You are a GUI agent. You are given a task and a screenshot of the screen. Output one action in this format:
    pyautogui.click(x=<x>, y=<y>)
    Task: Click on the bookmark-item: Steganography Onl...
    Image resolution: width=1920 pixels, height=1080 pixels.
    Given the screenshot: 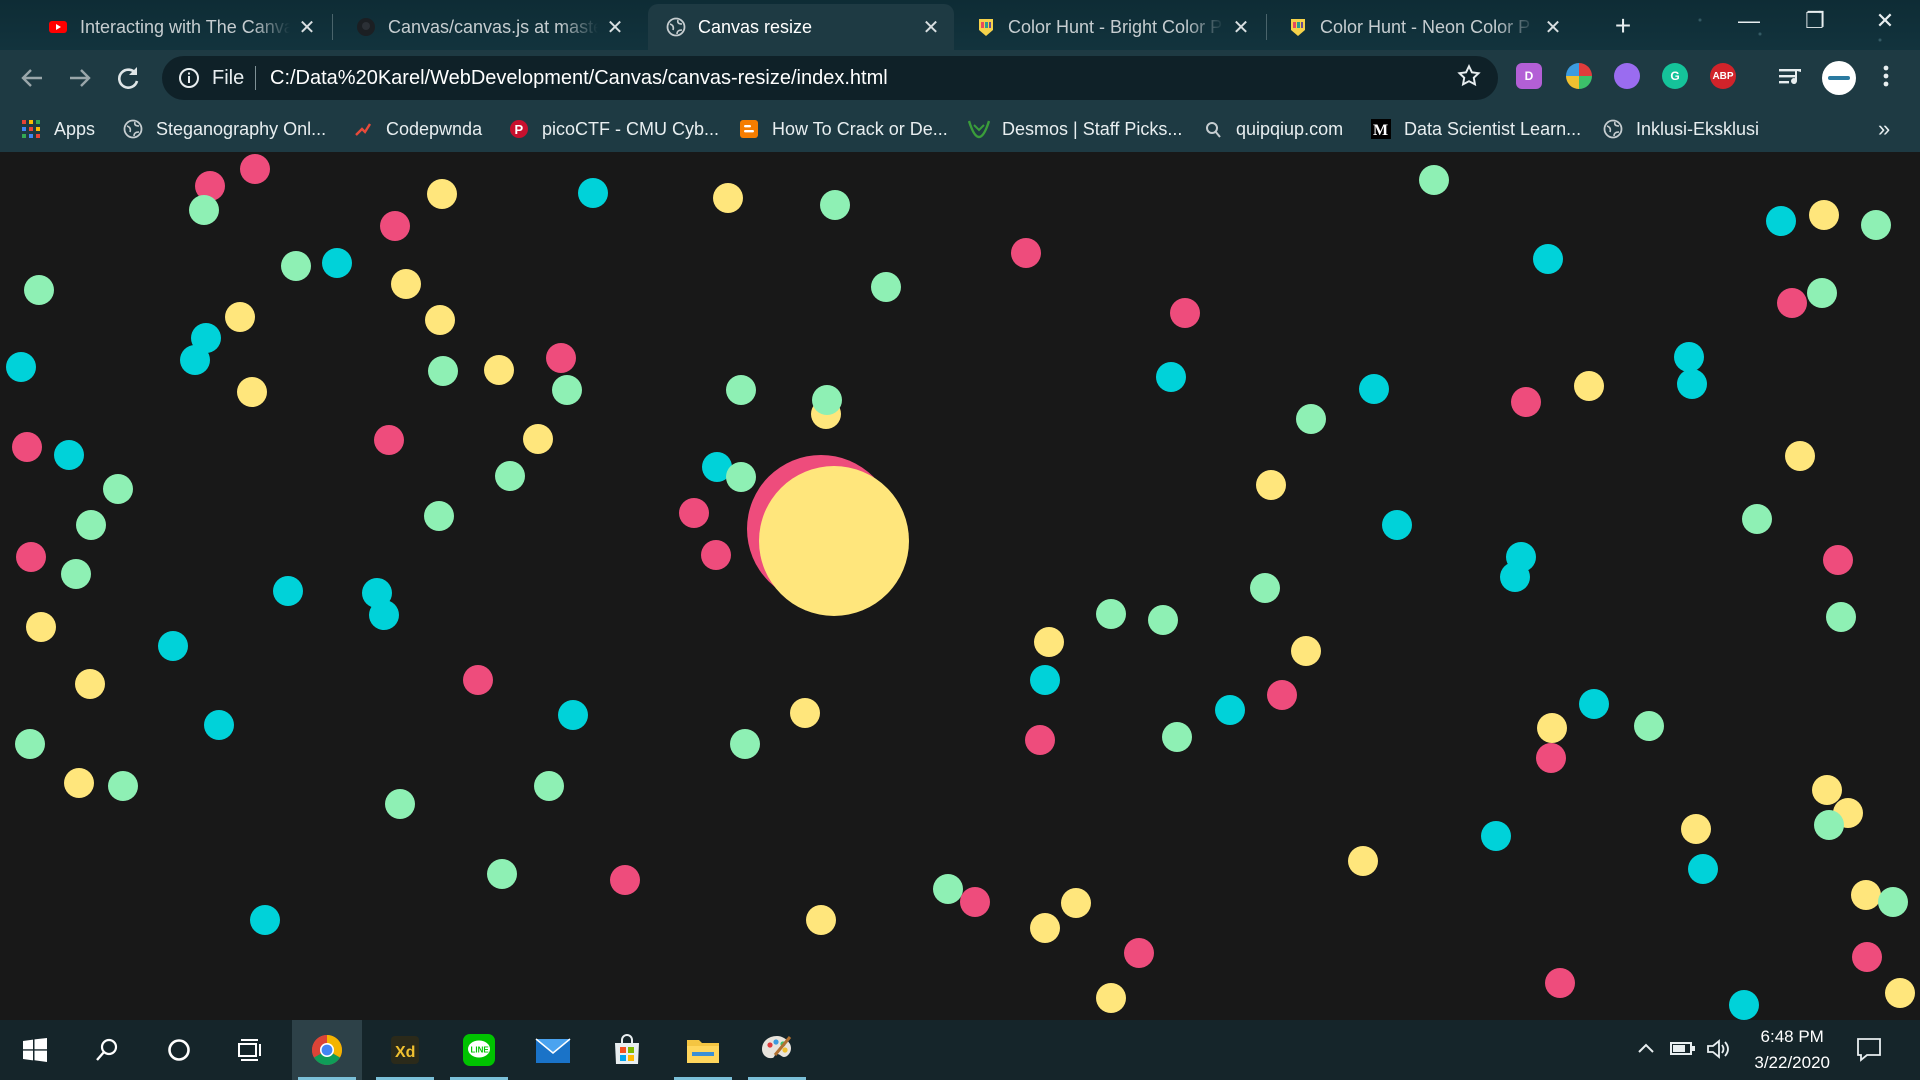 What is the action you would take?
    pyautogui.click(x=224, y=129)
    